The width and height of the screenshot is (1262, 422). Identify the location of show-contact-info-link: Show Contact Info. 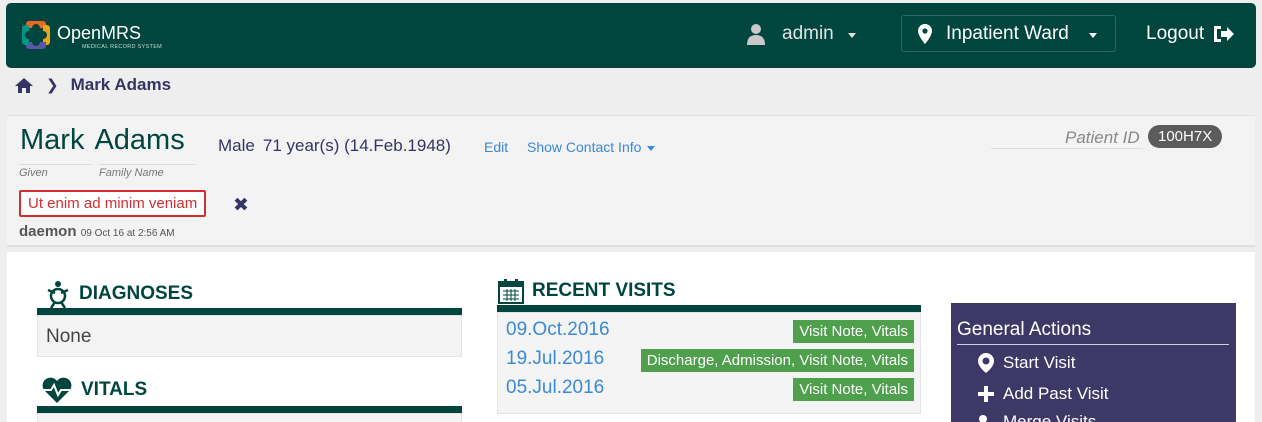
(591, 147).